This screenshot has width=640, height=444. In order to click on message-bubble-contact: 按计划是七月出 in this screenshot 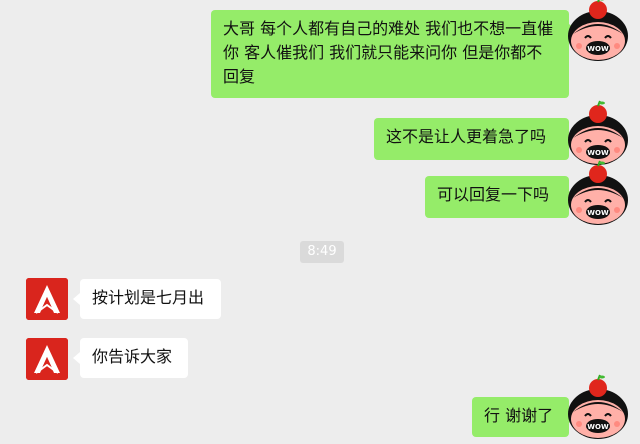, I will do `click(150, 299)`.